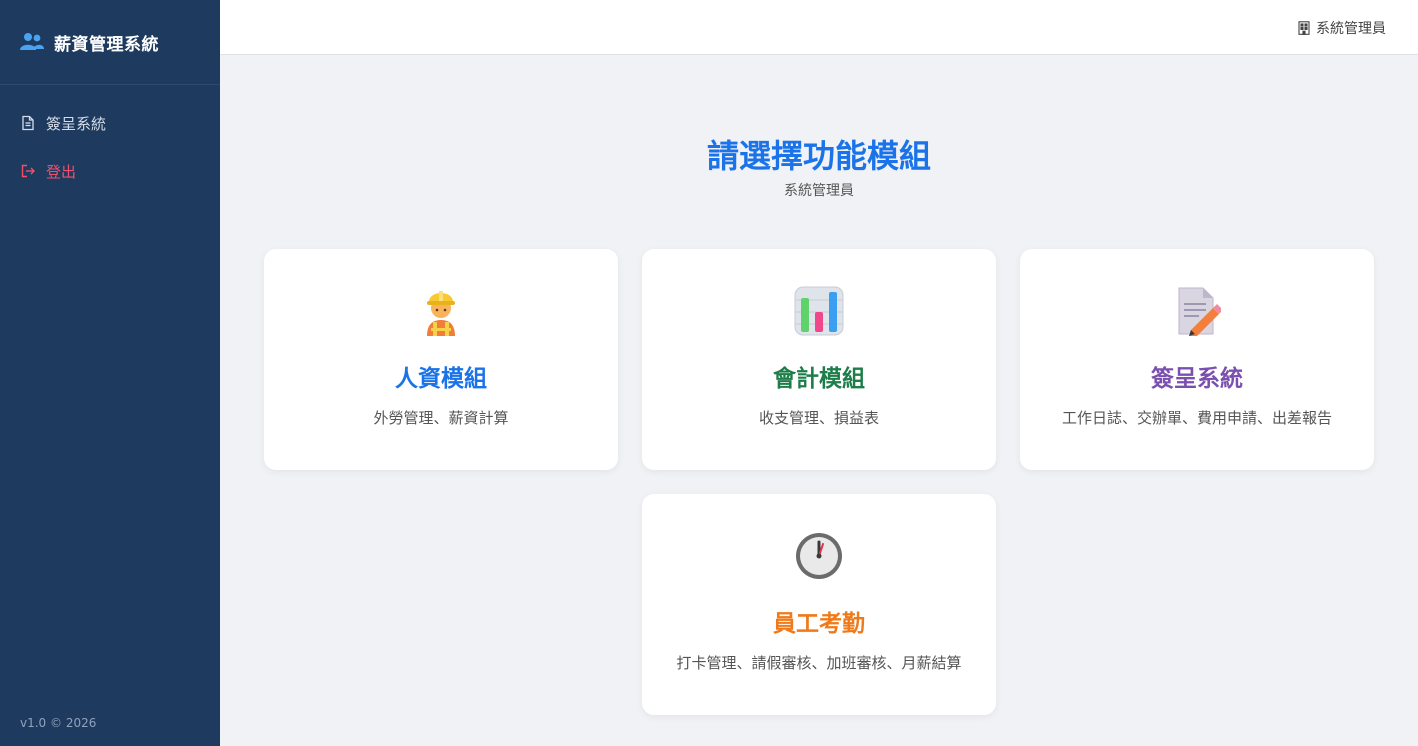  I want to click on sidebar-brand: 薪資管理系統, so click(110, 42).